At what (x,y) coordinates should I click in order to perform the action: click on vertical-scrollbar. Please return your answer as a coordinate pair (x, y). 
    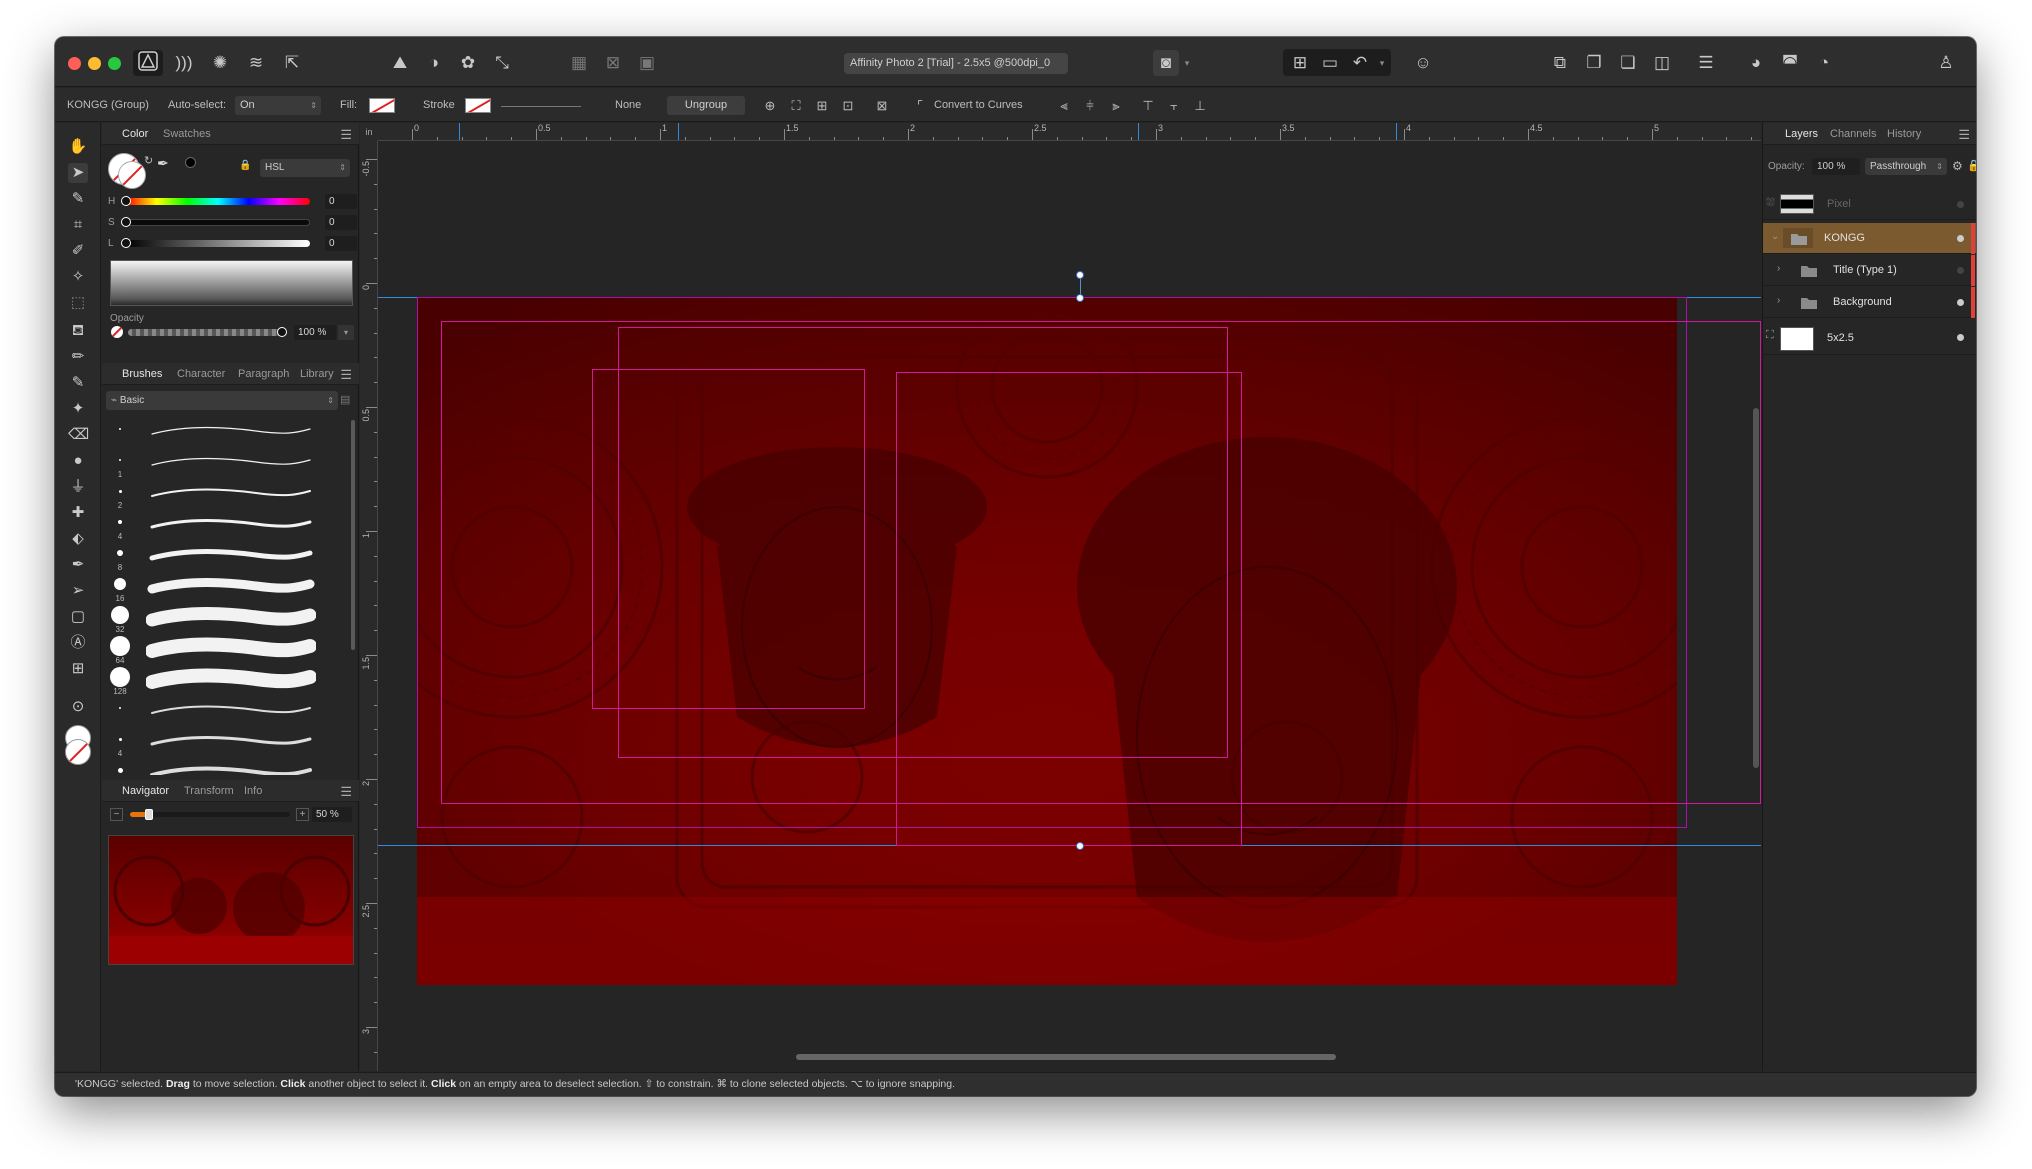
    Looking at the image, I should click on (1756, 588).